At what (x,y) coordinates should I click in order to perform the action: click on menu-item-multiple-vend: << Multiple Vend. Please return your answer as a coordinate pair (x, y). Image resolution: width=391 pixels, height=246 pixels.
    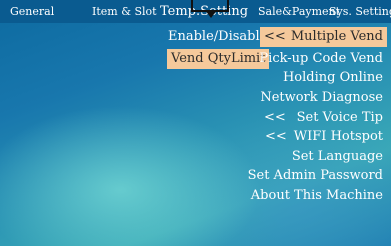
    Looking at the image, I should click on (323, 37).